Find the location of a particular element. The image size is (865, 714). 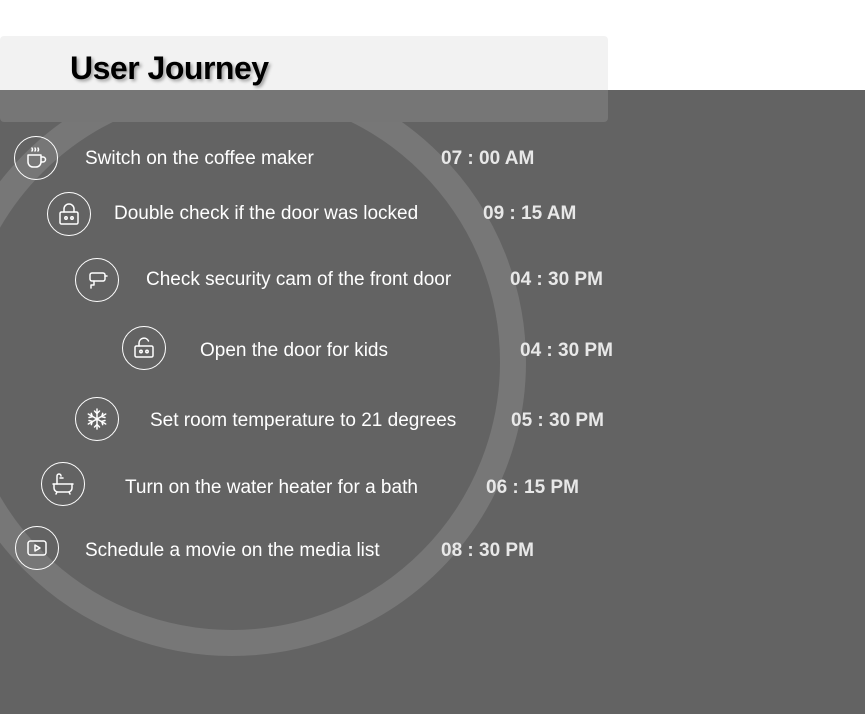

step-label: Switch on the coffee maker is located at coordinates (199, 158).